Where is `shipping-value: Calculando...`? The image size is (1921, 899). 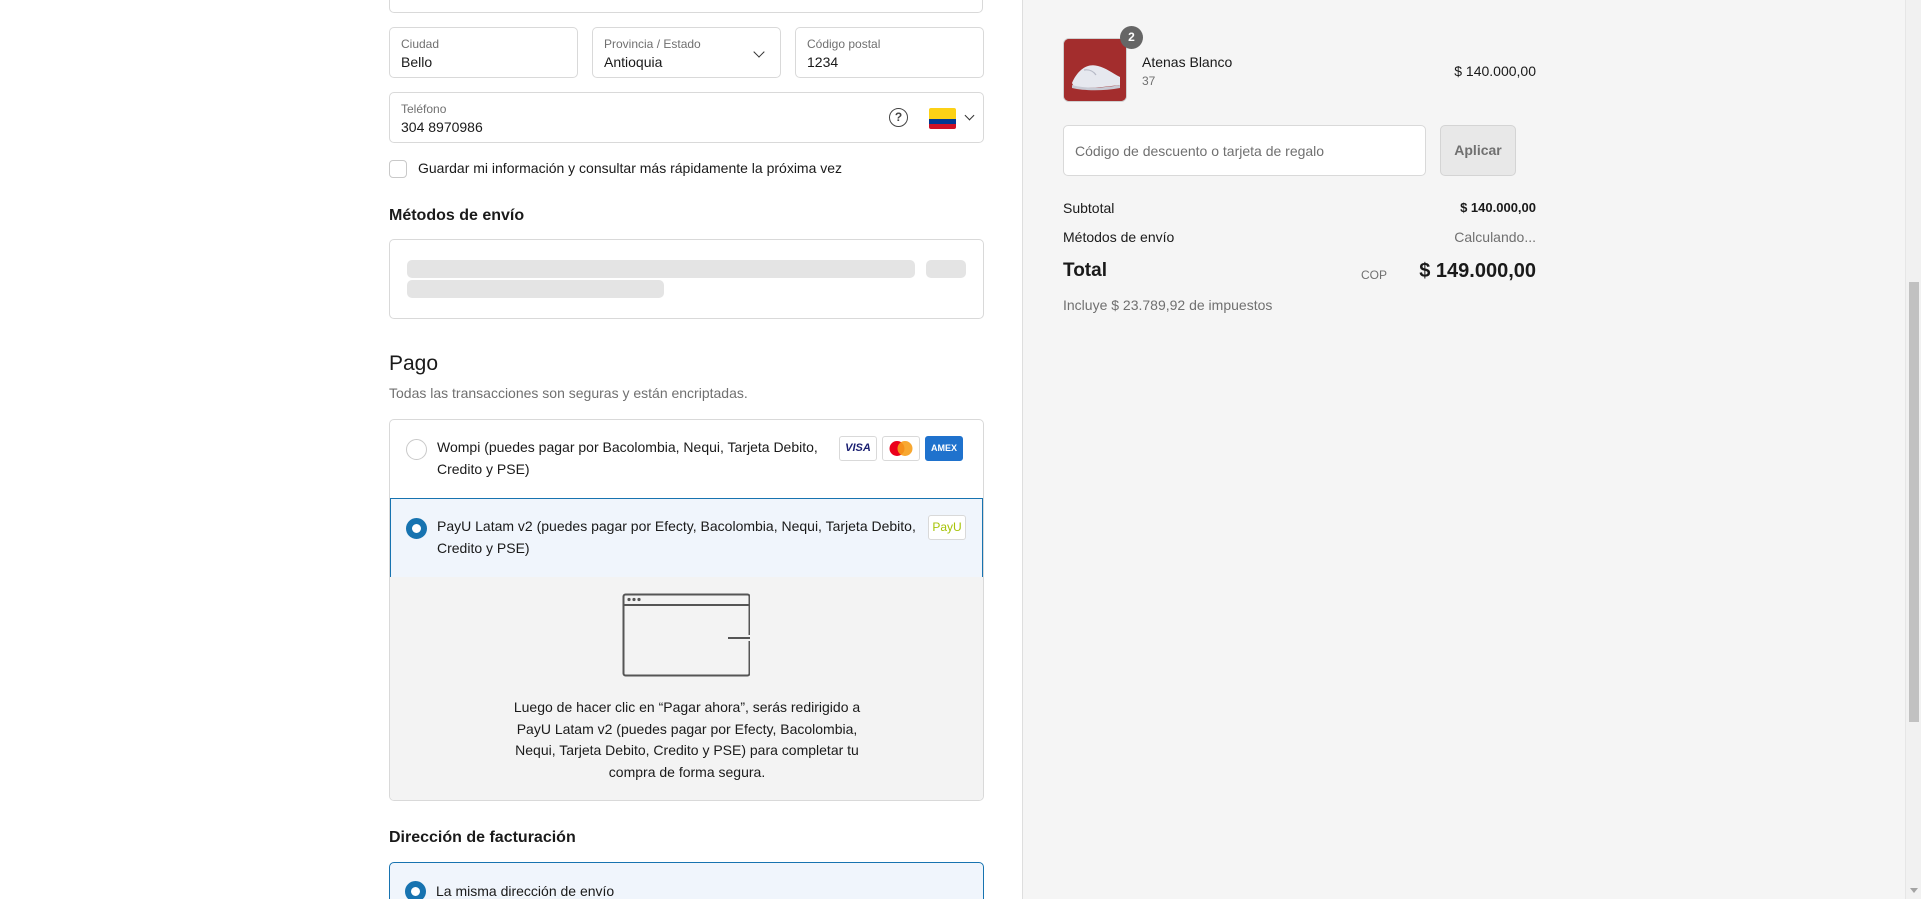
shipping-value: Calculando... is located at coordinates (1495, 237).